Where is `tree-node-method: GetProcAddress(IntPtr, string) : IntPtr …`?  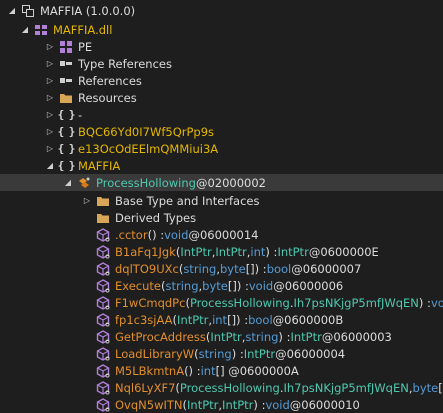 tree-node-method: GetProcAddress(IntPtr, string) : IntPtr … is located at coordinates (221, 336).